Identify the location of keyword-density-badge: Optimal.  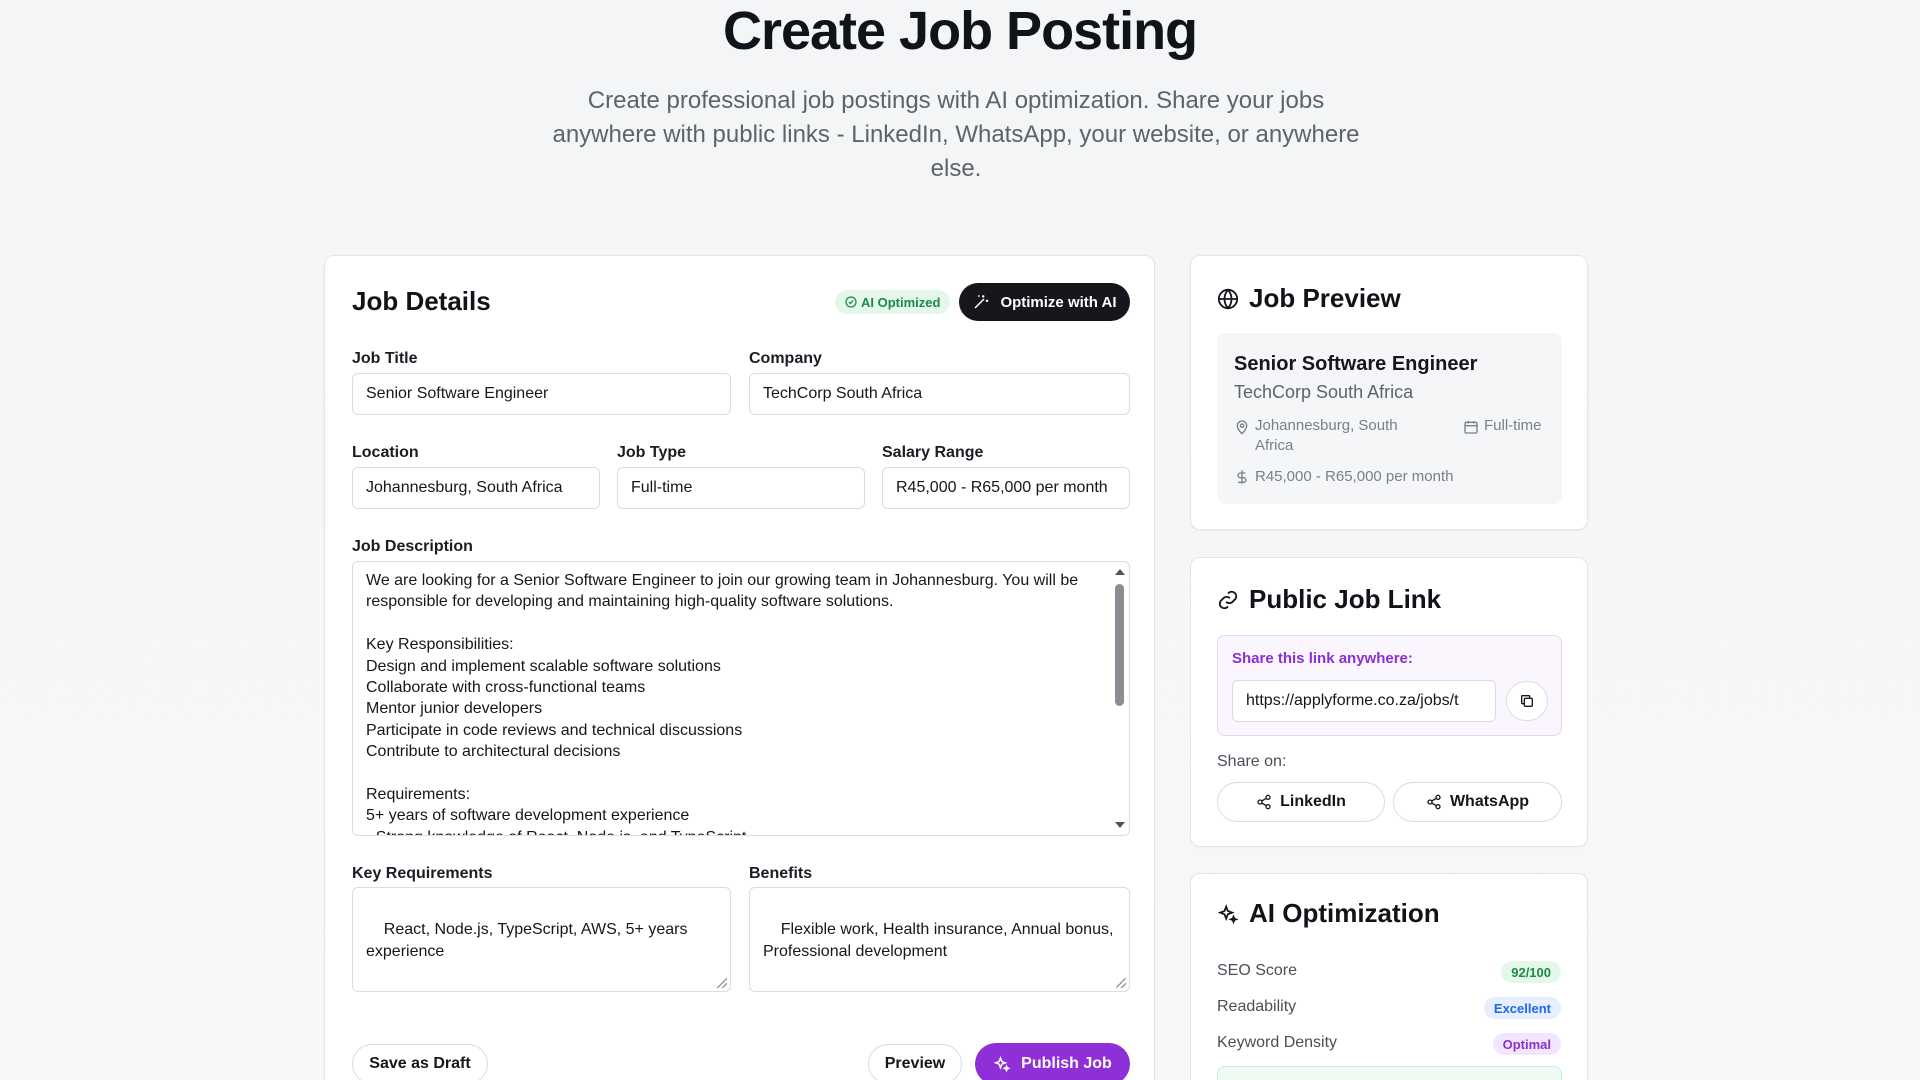
(1526, 1044).